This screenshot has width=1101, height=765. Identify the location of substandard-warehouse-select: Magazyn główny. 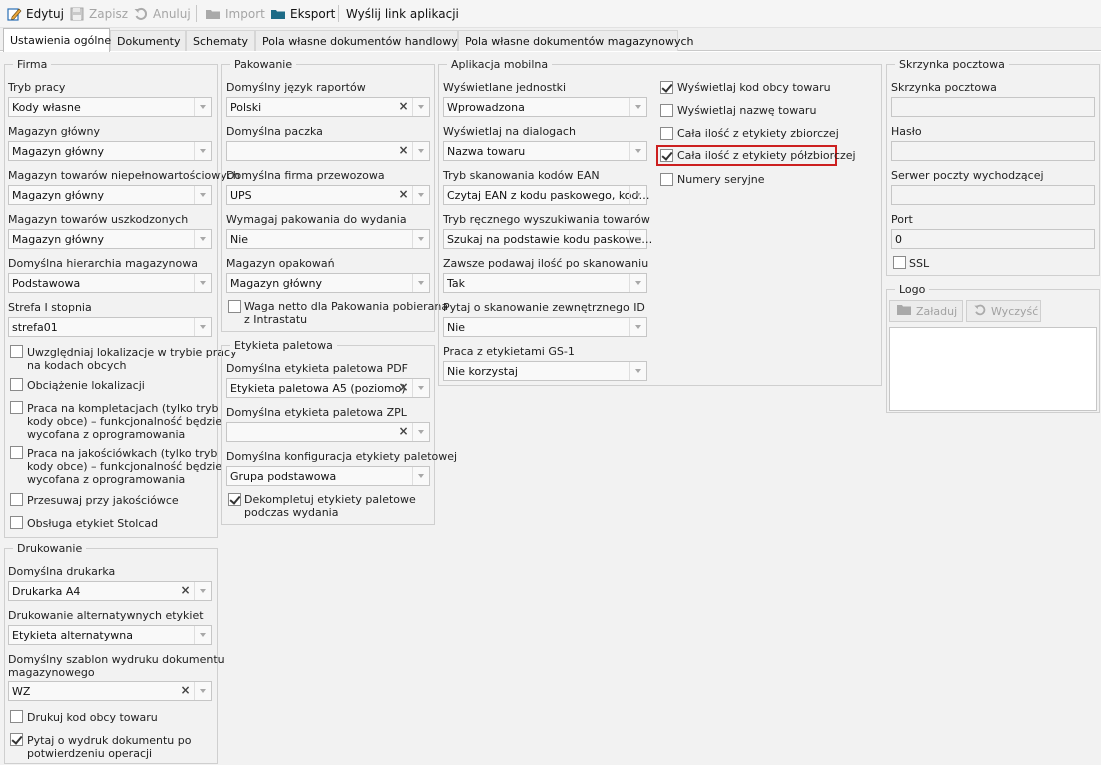
(110, 195).